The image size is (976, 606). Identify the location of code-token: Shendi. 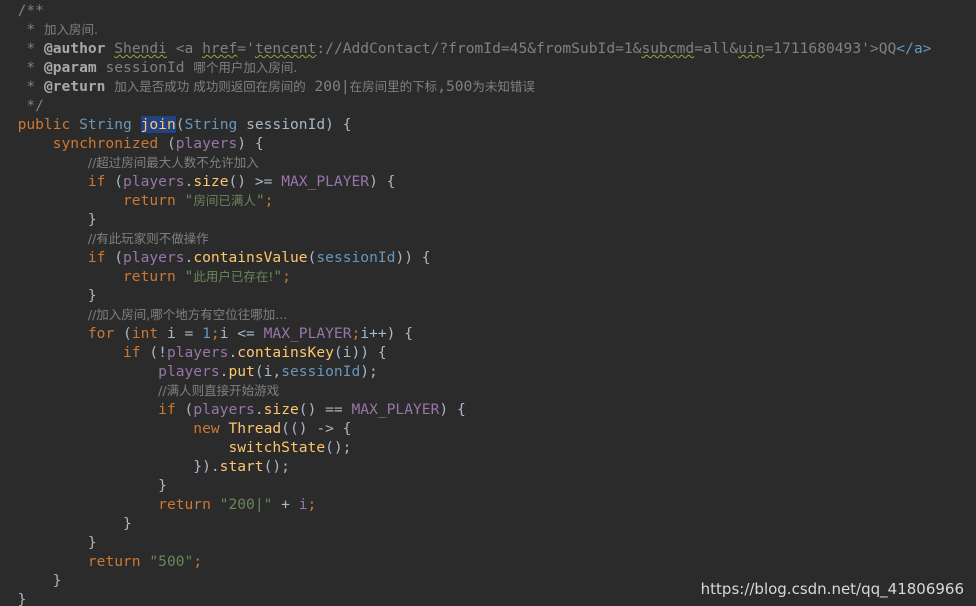
(140, 48).